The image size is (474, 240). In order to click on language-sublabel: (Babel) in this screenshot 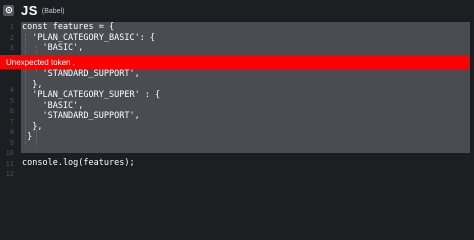, I will do `click(53, 11)`.